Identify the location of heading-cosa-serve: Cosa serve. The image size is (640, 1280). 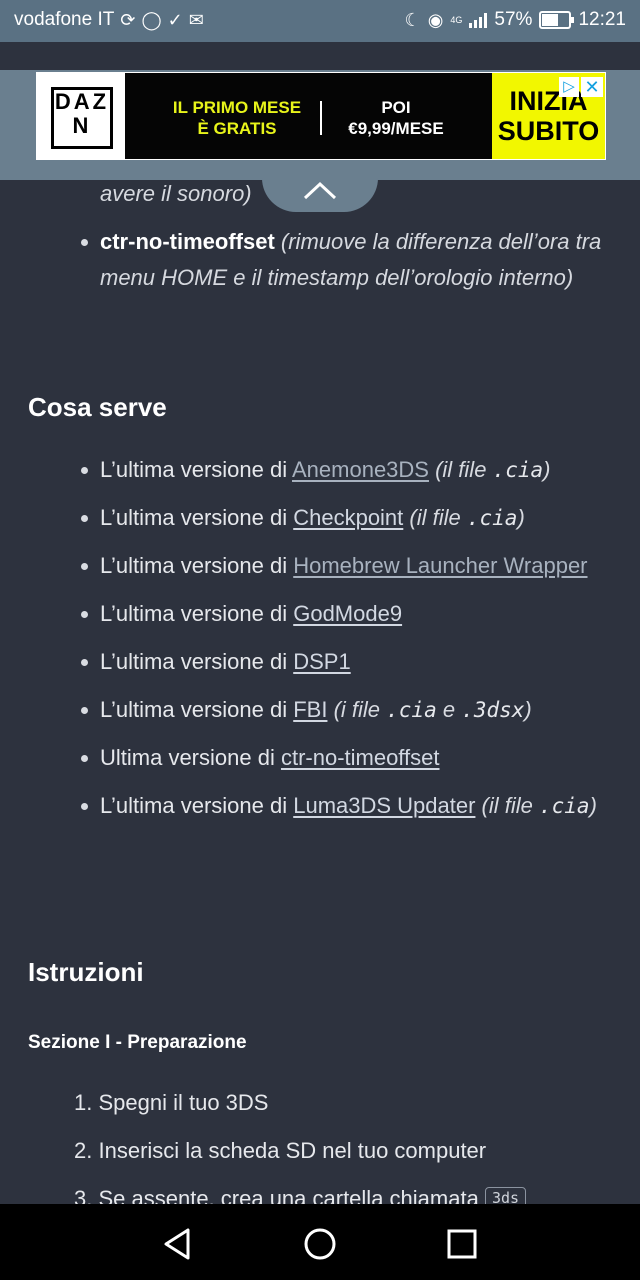
(97, 407).